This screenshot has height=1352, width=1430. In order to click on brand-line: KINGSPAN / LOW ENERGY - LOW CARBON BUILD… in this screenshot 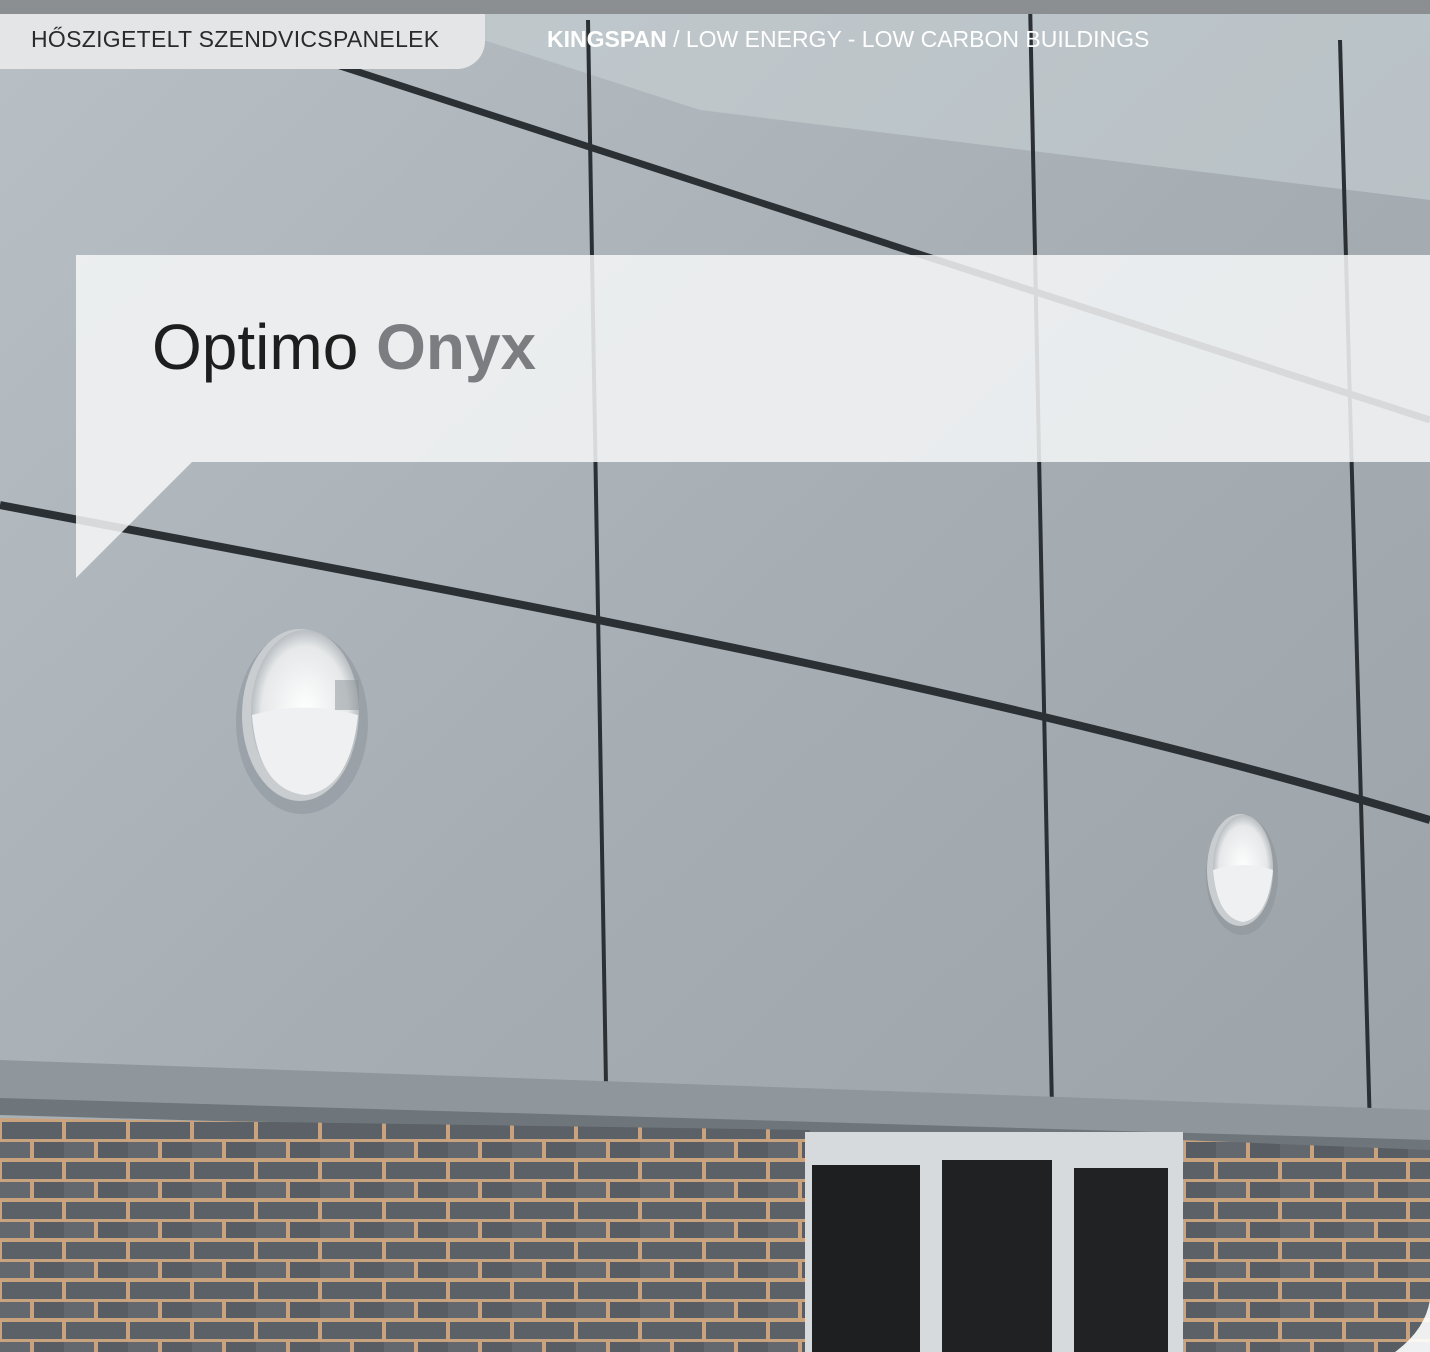, I will do `click(848, 39)`.